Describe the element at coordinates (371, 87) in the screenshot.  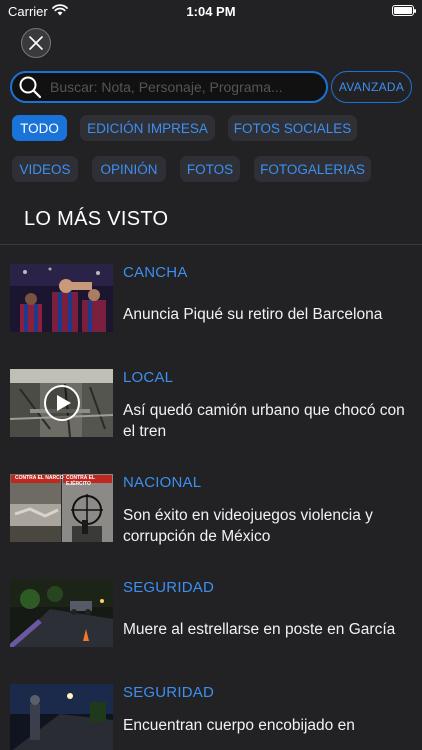
I see `advanced-search-button: AVANZADA` at that location.